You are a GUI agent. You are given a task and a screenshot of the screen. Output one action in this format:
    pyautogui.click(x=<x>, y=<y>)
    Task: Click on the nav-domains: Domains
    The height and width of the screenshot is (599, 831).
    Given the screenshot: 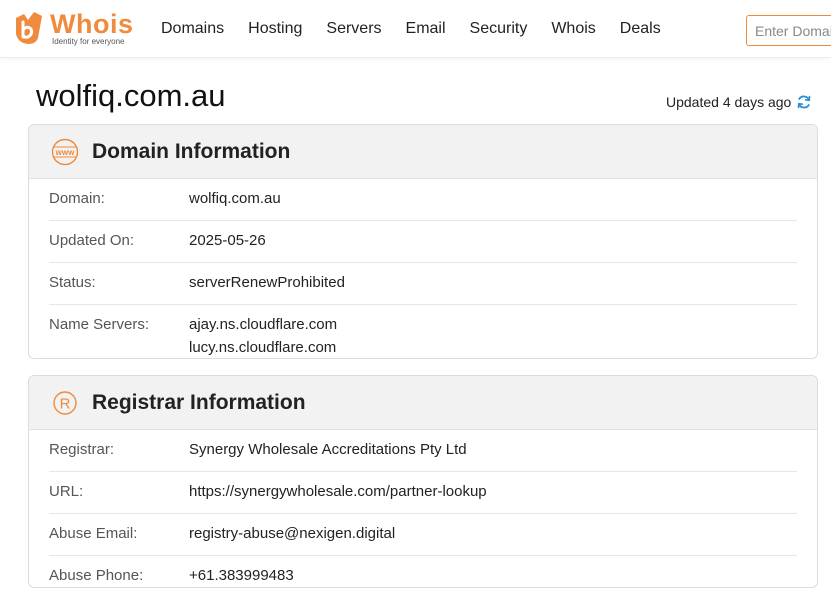 What is the action you would take?
    pyautogui.click(x=192, y=29)
    